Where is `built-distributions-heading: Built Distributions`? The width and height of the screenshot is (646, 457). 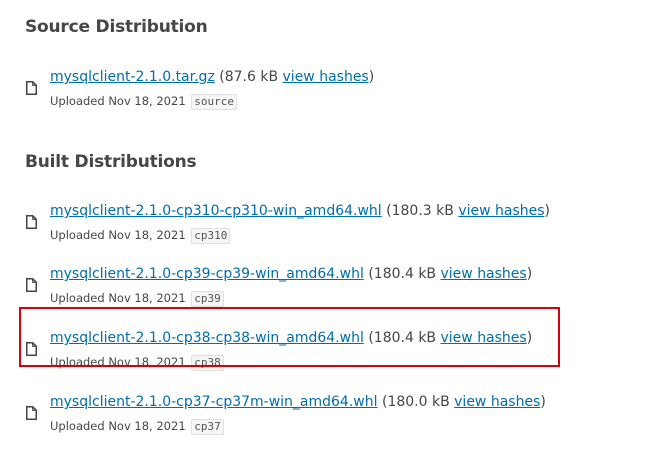 built-distributions-heading: Built Distributions is located at coordinates (111, 162).